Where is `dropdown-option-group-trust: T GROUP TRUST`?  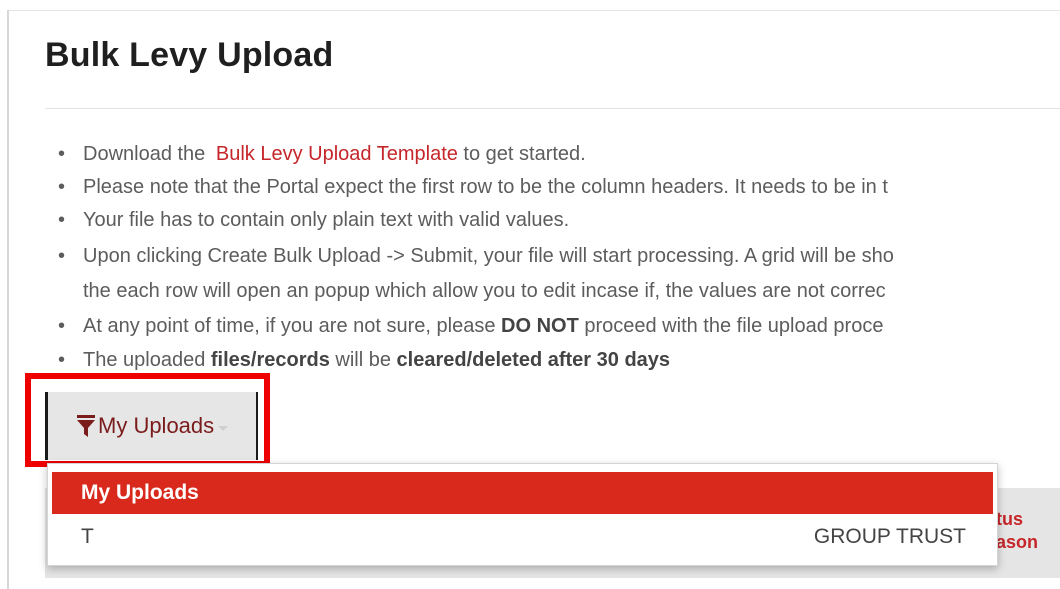 dropdown-option-group-trust: T GROUP TRUST is located at coordinates (522, 537).